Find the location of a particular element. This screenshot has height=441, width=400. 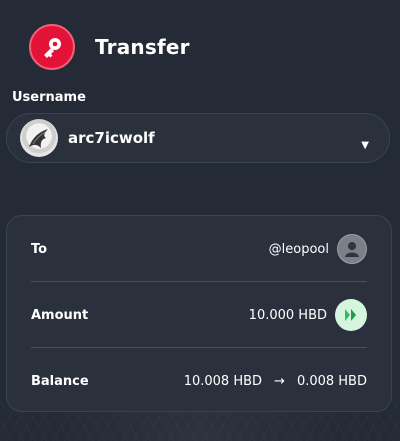

hbd-icon is located at coordinates (351, 315).